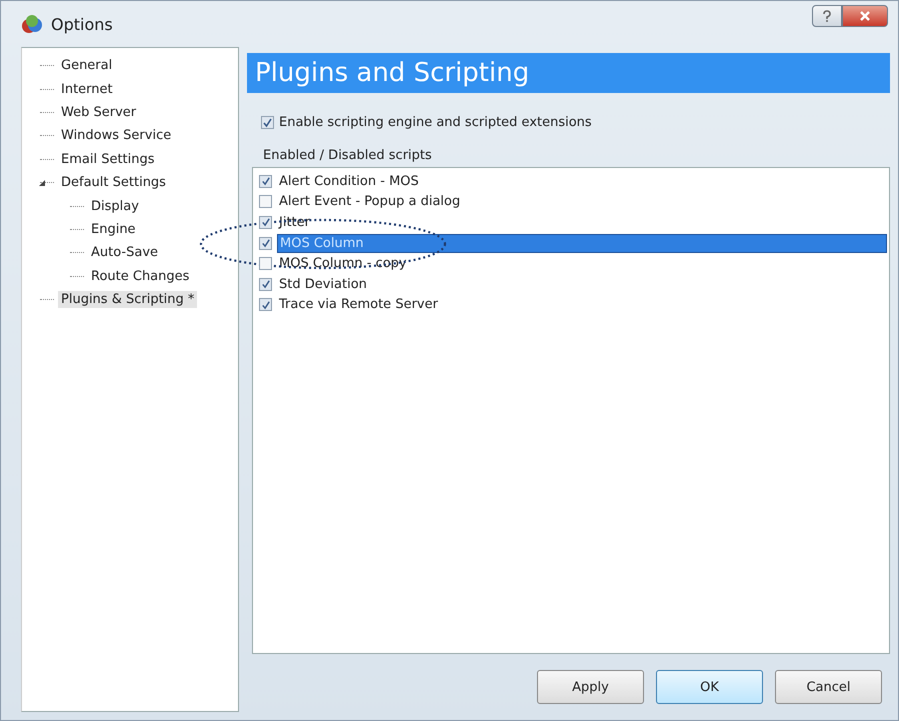 The image size is (899, 721). I want to click on script-item: Std Deviation, so click(582, 284).